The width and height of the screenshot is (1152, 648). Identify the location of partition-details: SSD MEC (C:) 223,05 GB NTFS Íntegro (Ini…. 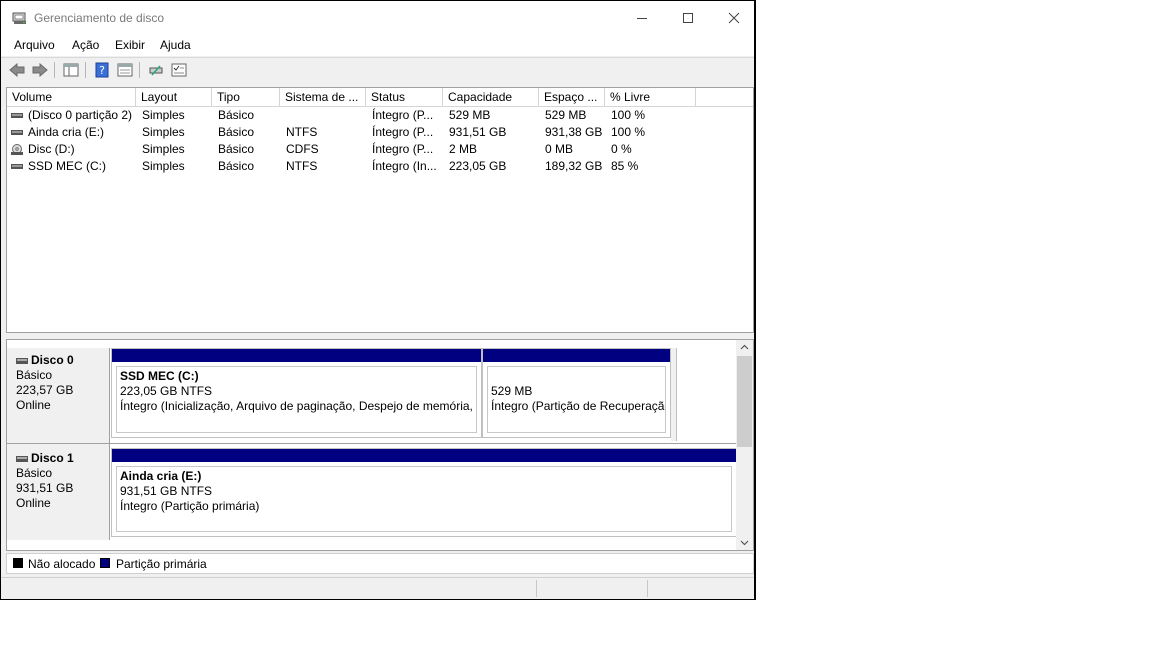
(296, 399).